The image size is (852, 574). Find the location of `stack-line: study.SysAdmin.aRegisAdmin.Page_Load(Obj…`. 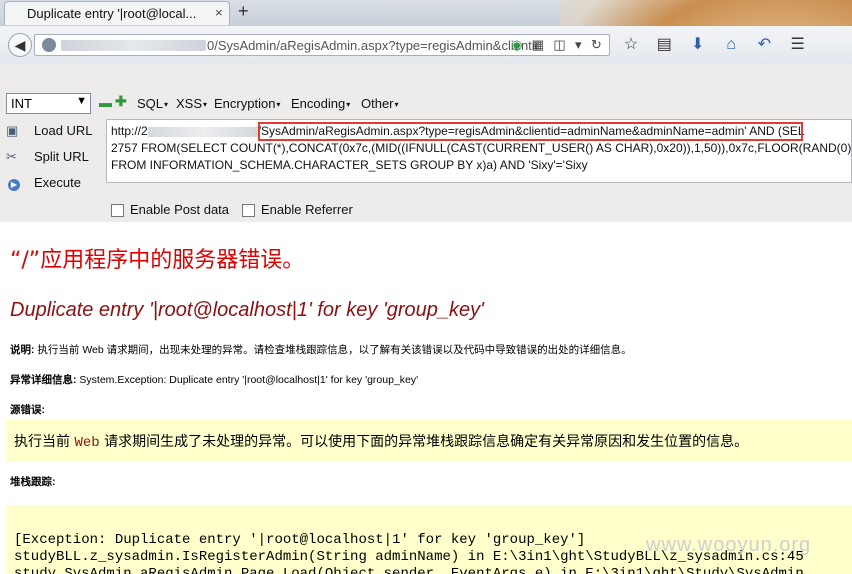

stack-line: study.SysAdmin.aRegisAdmin.Page_Load(Obj… is located at coordinates (409, 570).